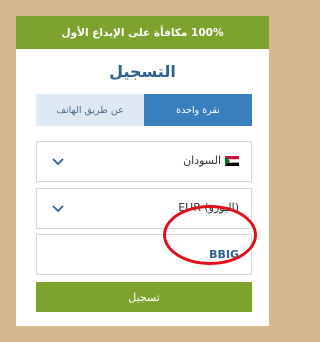 Image resolution: width=320 pixels, height=342 pixels. Describe the element at coordinates (208, 207) in the screenshot. I see `currency-value: EUR (اليورو)` at that location.